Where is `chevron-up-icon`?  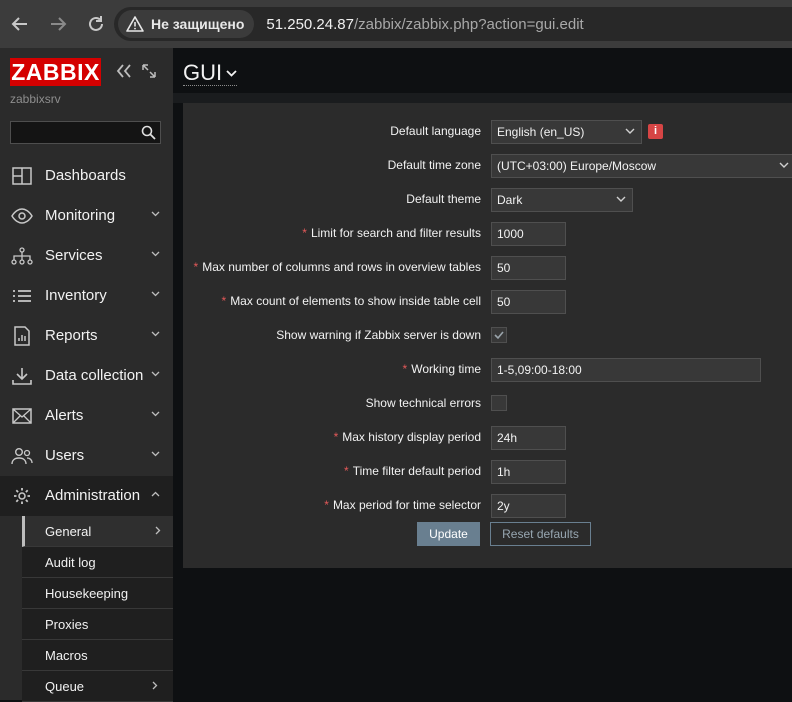
chevron-up-icon is located at coordinates (155, 494).